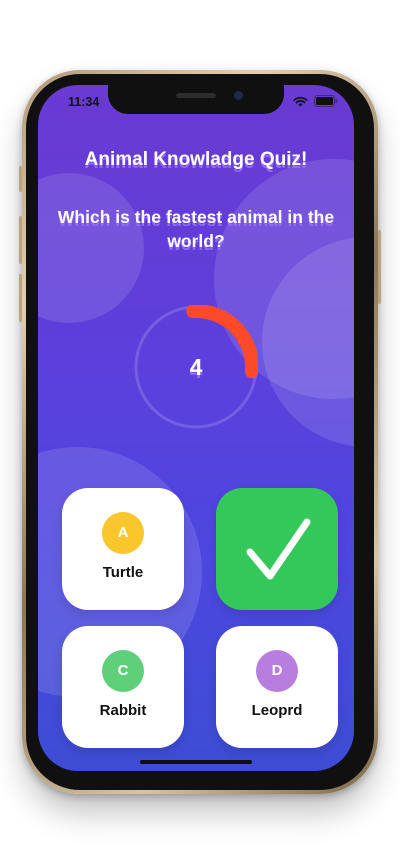 Image resolution: width=400 pixels, height=866 pixels. What do you see at coordinates (277, 671) in the screenshot?
I see `answer-letter-badge: D` at bounding box center [277, 671].